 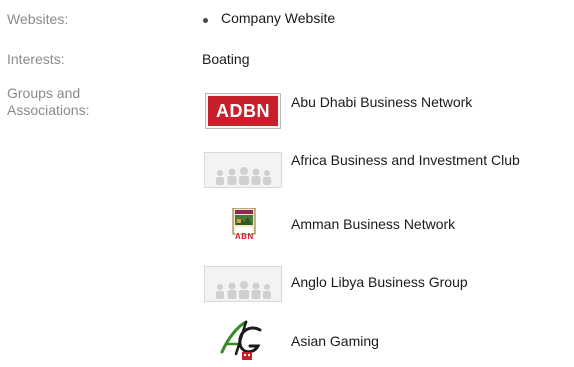 What do you see at coordinates (44, 93) in the screenshot?
I see `groups-label-line1: Groups and` at bounding box center [44, 93].